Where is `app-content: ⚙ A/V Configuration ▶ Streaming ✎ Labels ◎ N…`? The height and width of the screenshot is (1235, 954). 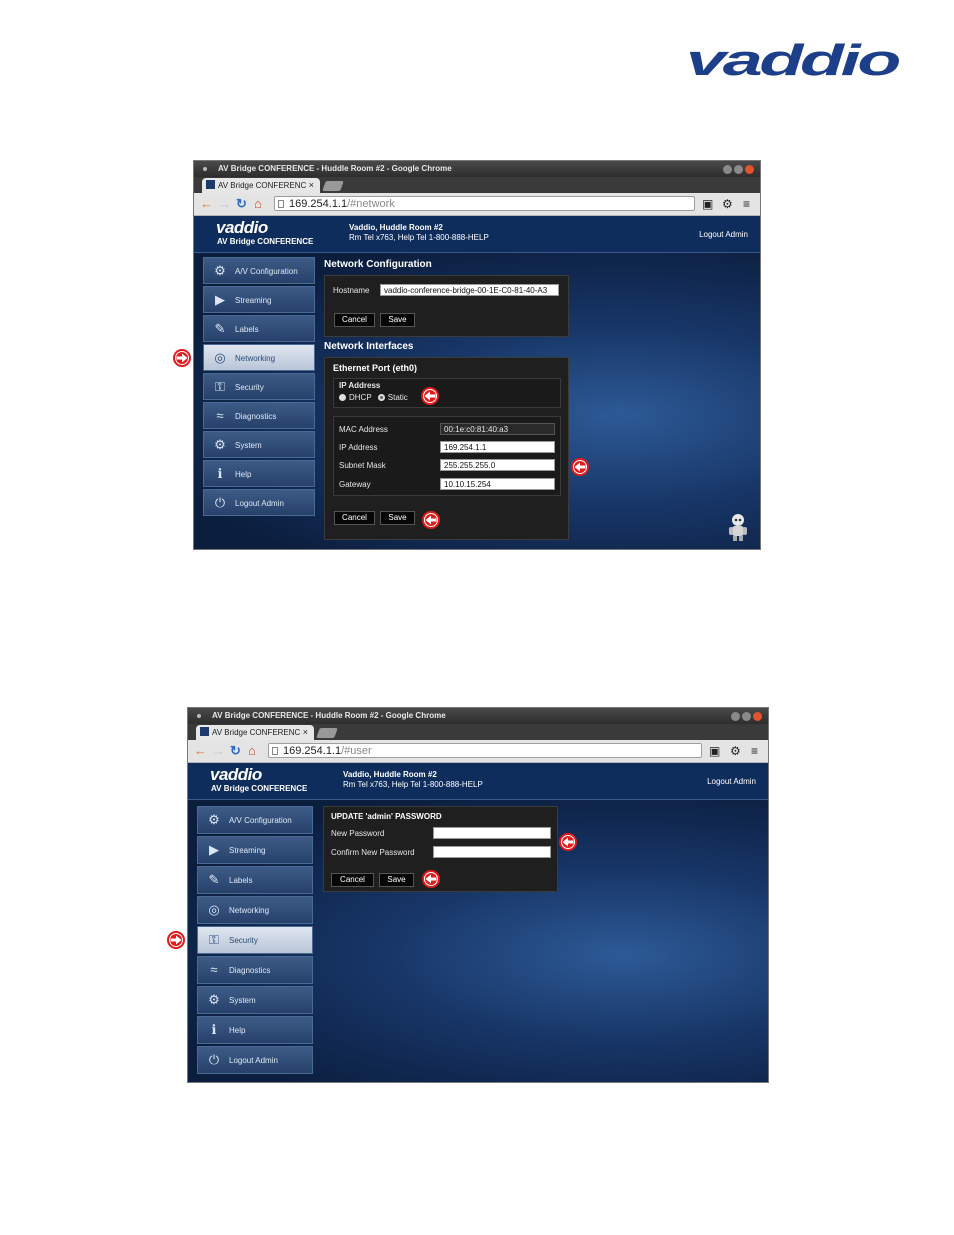 app-content: ⚙ A/V Configuration ▶ Streaming ✎ Labels ◎ N… is located at coordinates (478, 941).